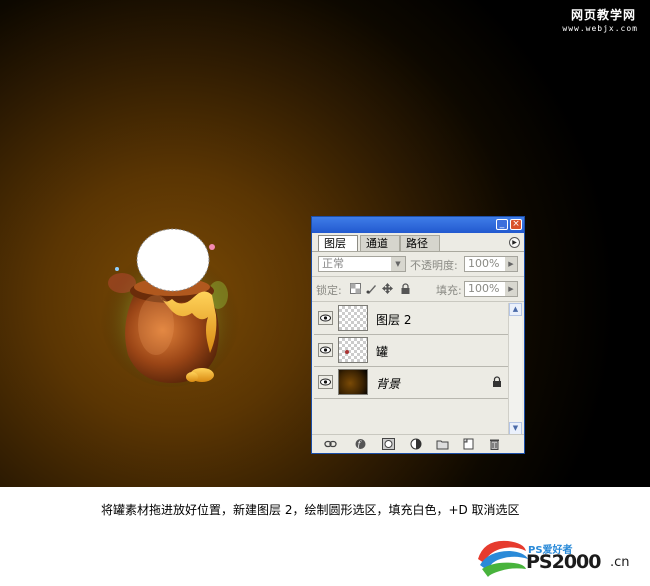 The image size is (650, 586). What do you see at coordinates (333, 263) in the screenshot?
I see `blend-mode-value: 正常` at bounding box center [333, 263].